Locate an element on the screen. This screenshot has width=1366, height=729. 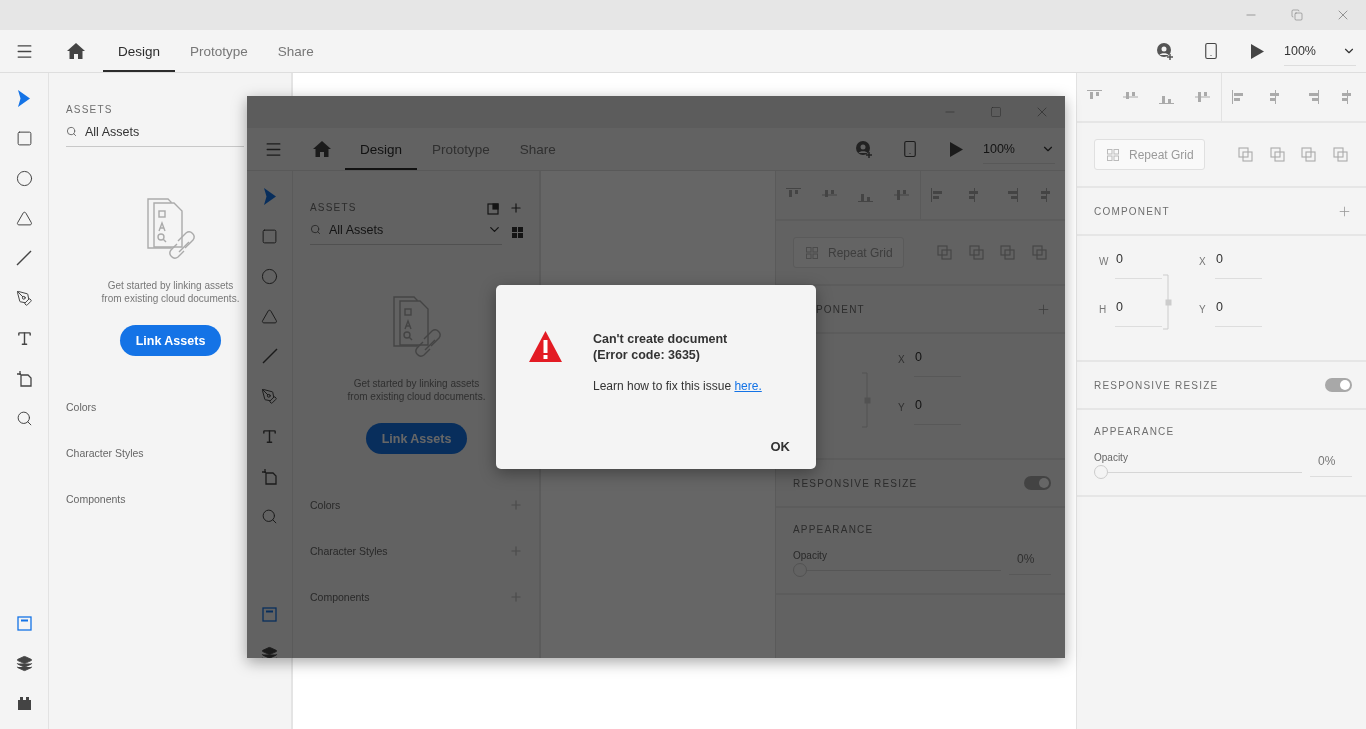
warning-icon is located at coordinates (545, 346).